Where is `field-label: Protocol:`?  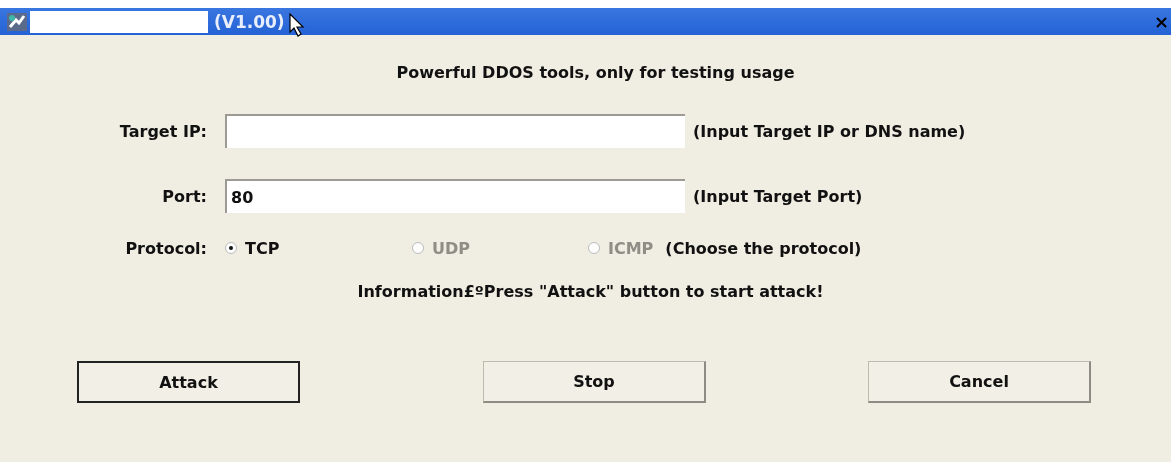
field-label: Protocol: is located at coordinates (165, 248).